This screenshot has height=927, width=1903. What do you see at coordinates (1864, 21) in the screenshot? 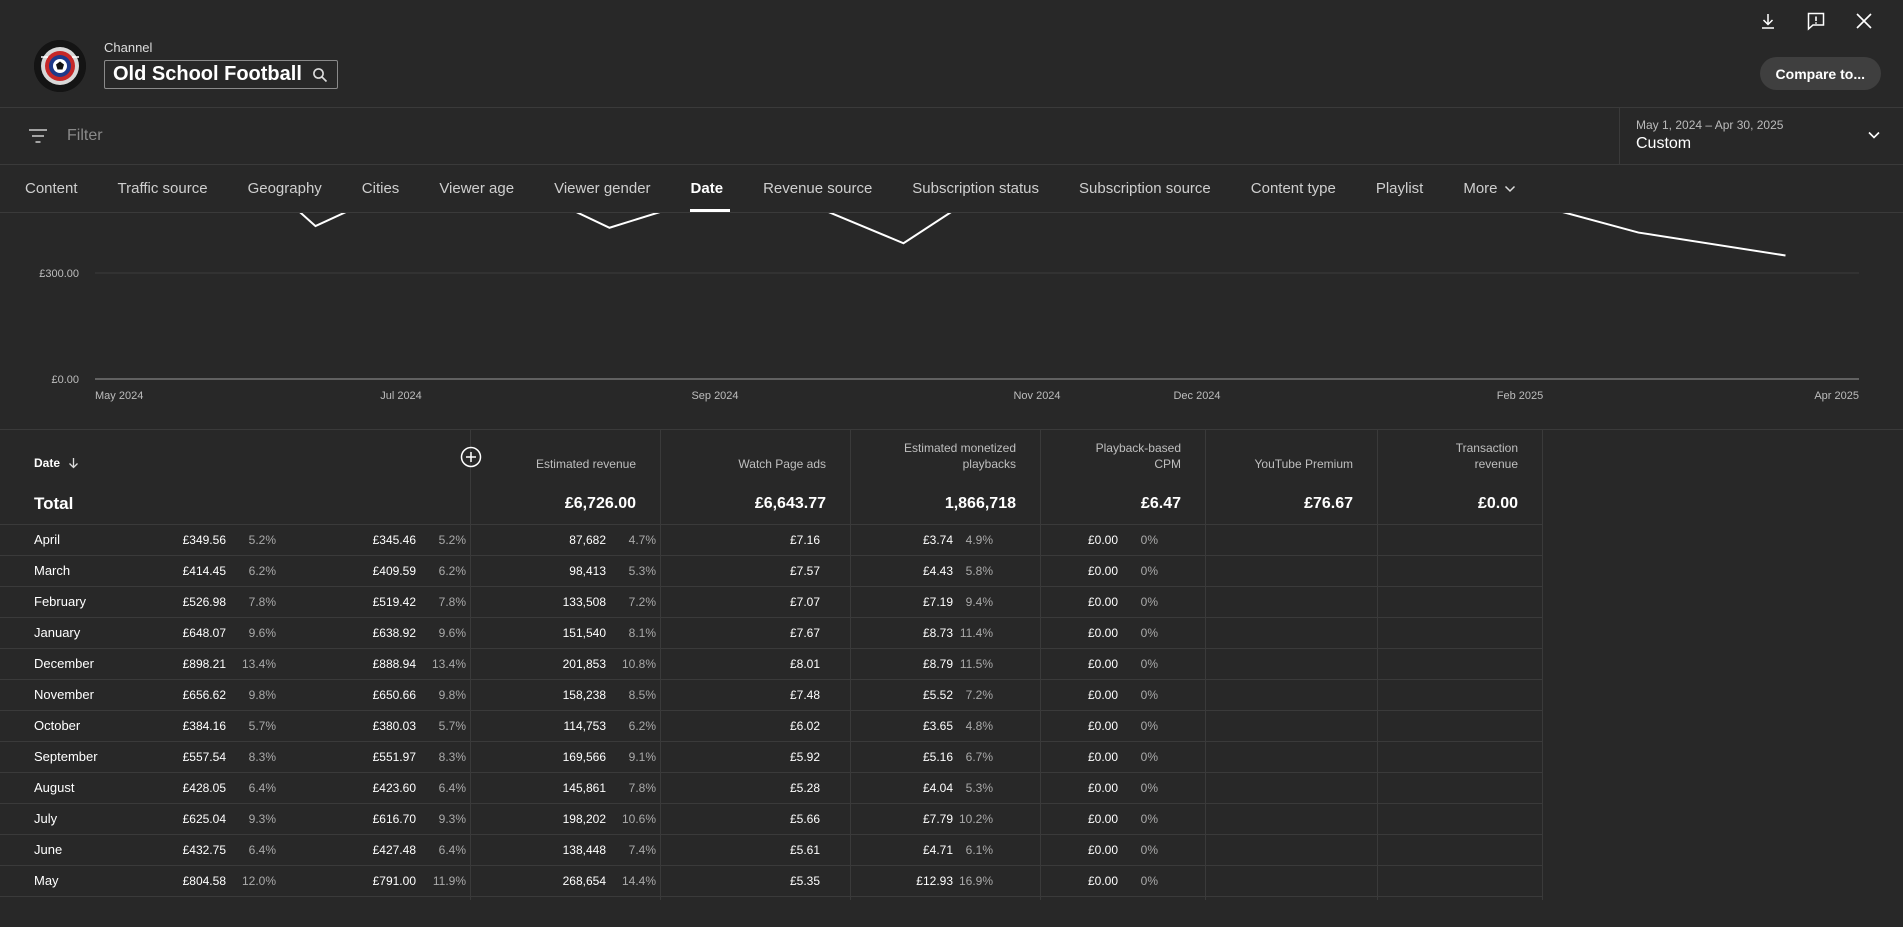
I see `close-icon` at bounding box center [1864, 21].